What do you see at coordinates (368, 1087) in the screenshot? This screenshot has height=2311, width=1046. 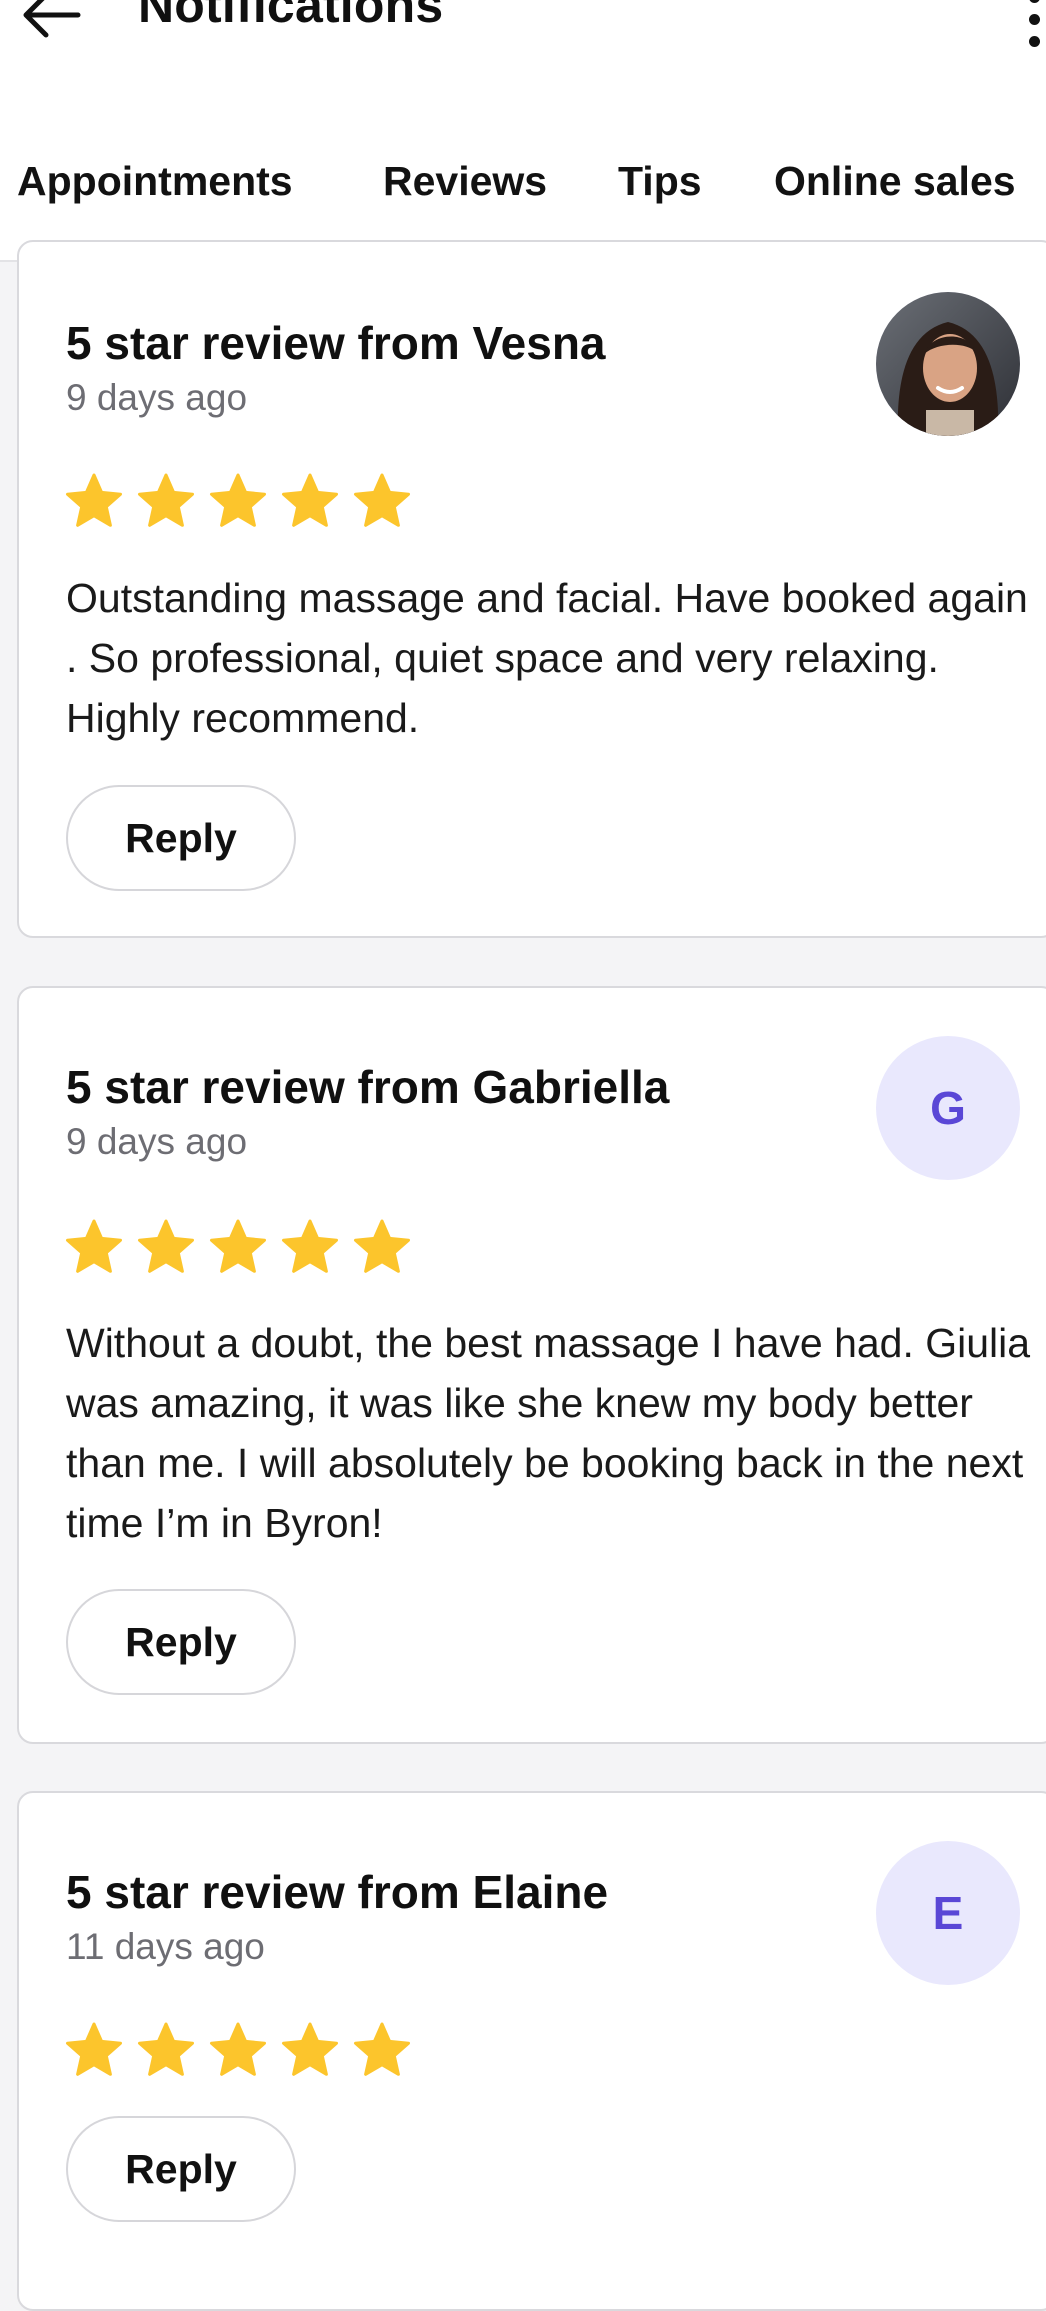 I see `review-title: 5 star review from Gabriella` at bounding box center [368, 1087].